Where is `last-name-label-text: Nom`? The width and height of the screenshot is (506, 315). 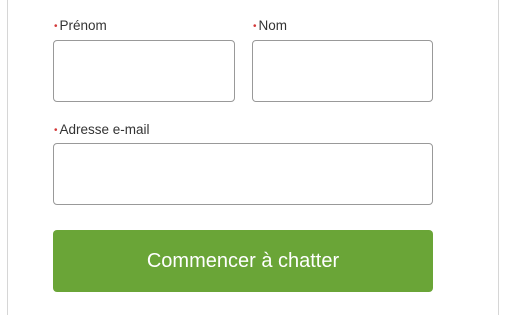
last-name-label-text: Nom is located at coordinates (273, 25).